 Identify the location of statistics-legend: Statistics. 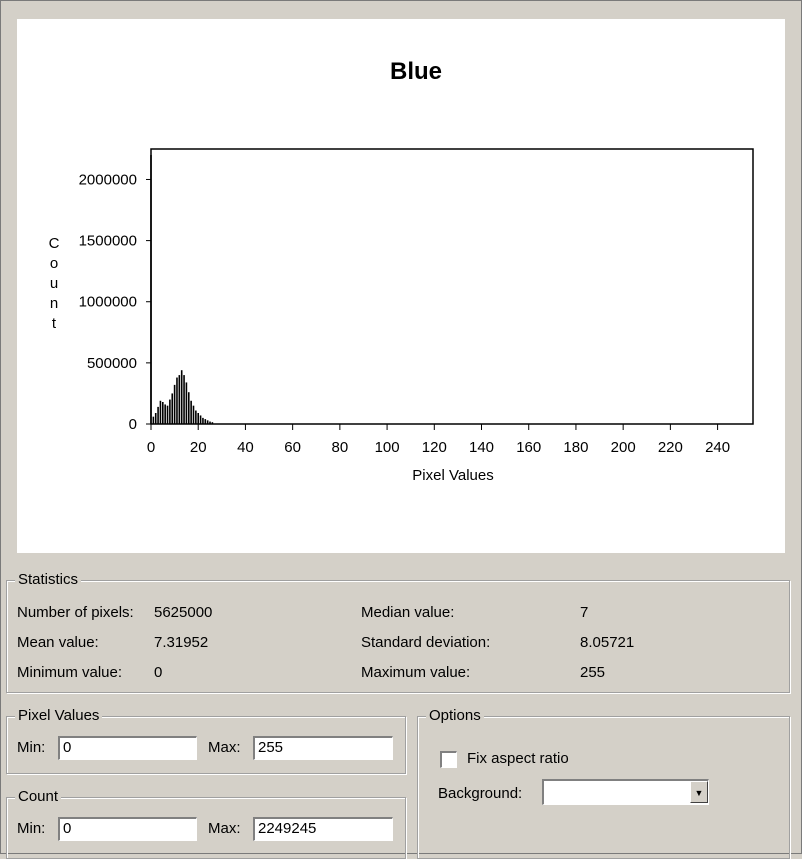
(48, 580).